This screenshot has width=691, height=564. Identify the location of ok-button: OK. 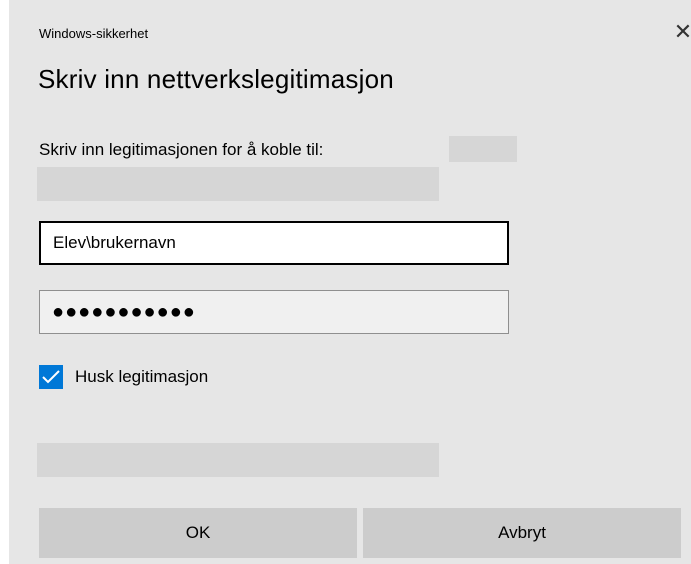
(198, 533).